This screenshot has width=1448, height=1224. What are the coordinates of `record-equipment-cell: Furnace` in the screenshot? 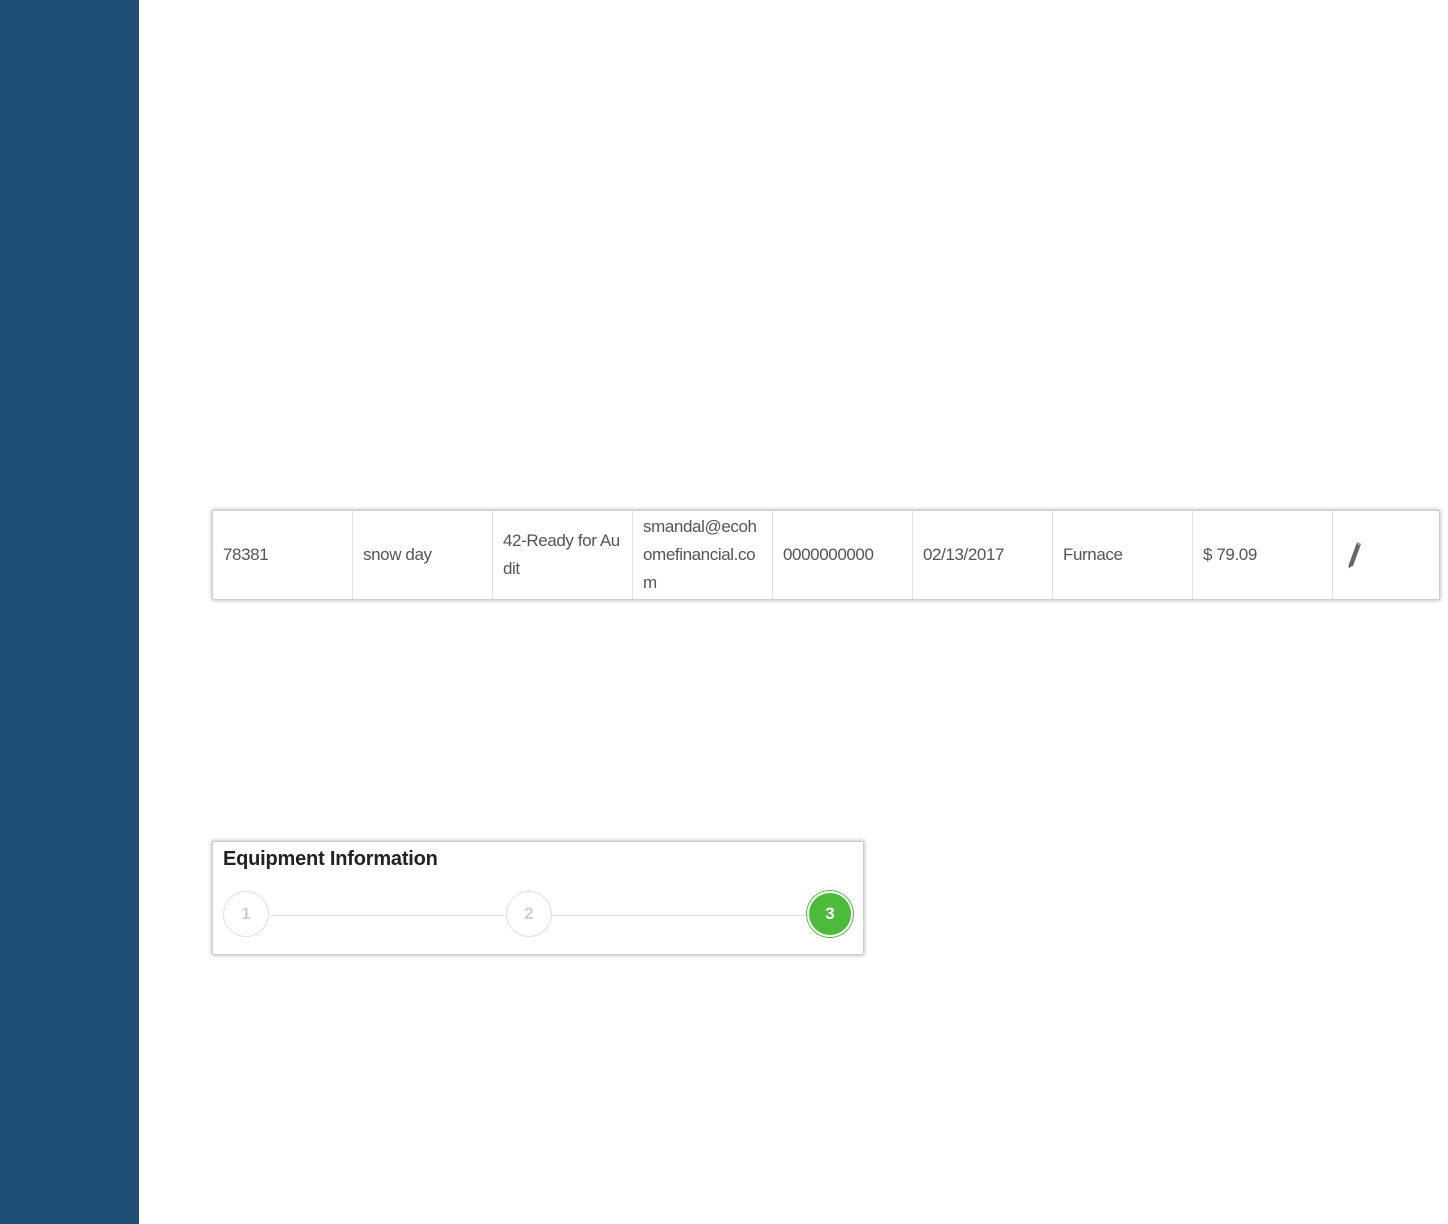 It's located at (1123, 555).